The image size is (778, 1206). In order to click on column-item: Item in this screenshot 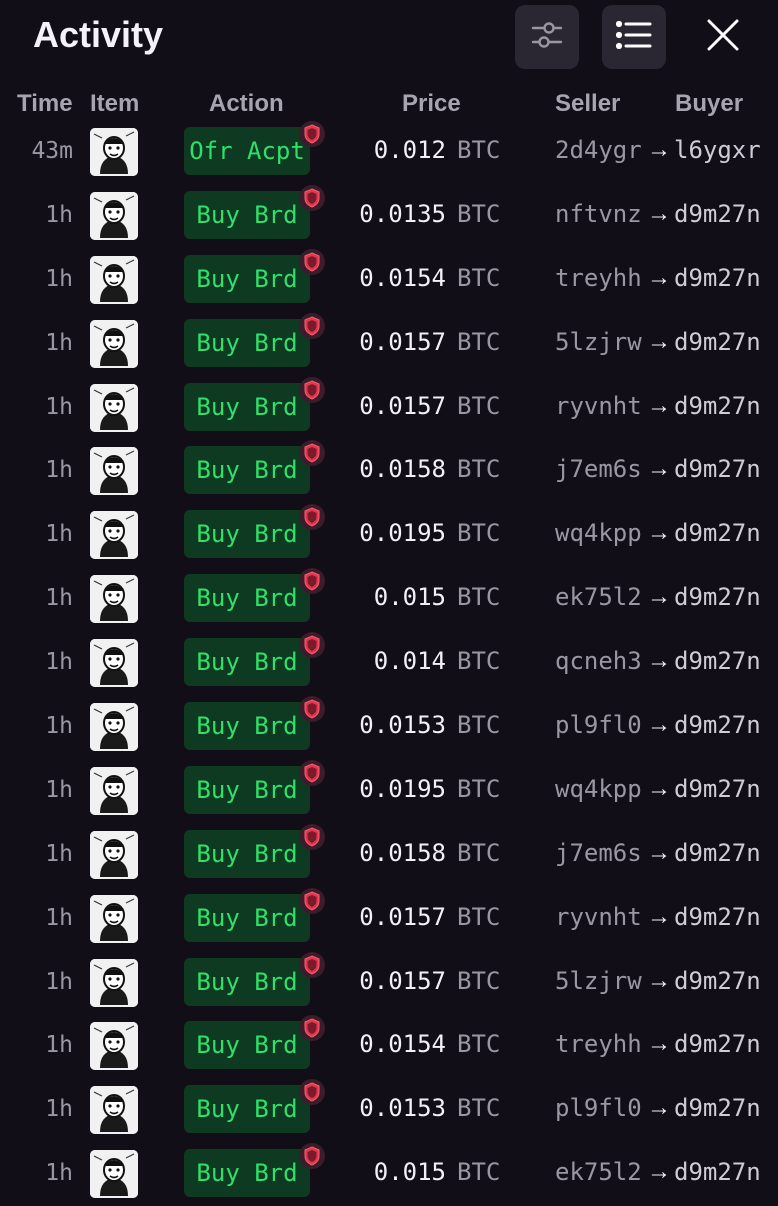, I will do `click(114, 104)`.